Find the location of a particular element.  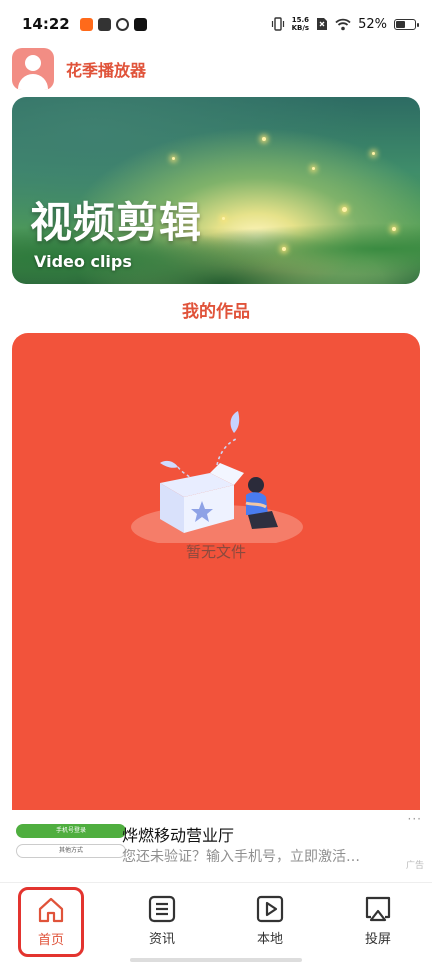

my-works-title: 我的作品 is located at coordinates (216, 312).